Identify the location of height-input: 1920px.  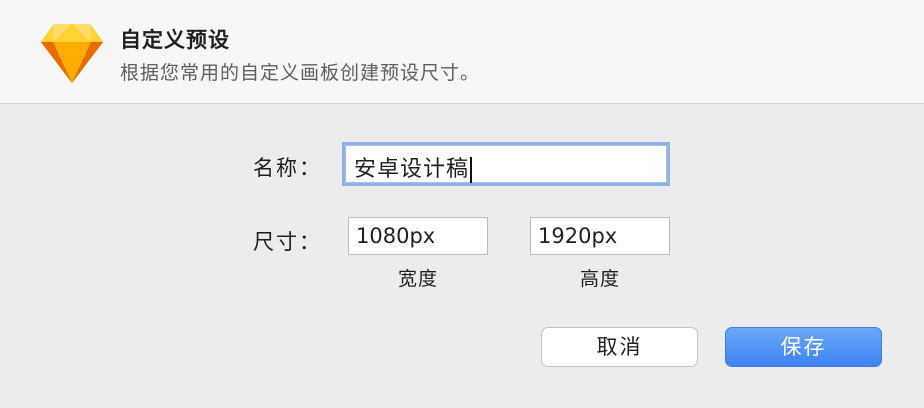
(600, 236).